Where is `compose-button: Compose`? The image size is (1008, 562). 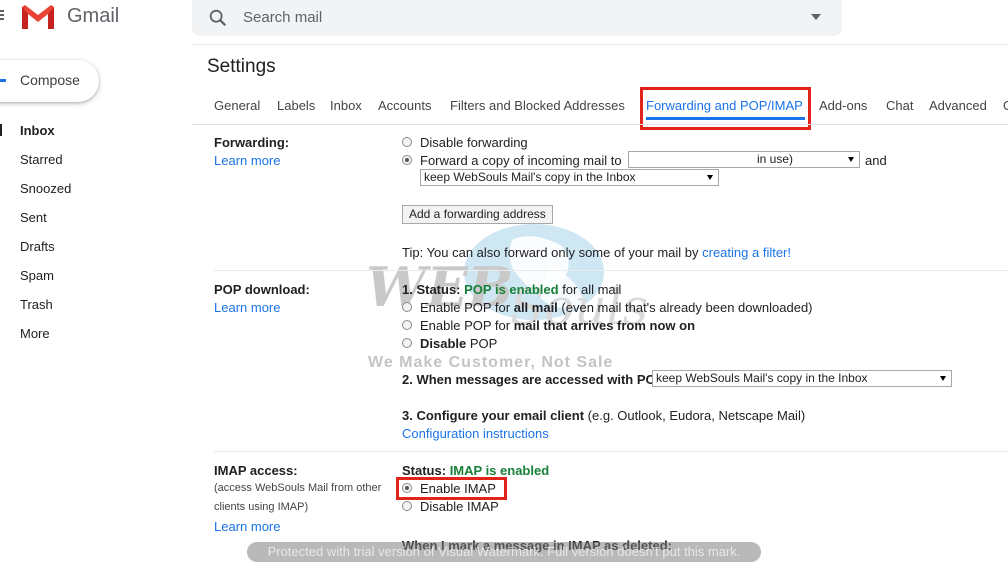 compose-button: Compose is located at coordinates (49, 81).